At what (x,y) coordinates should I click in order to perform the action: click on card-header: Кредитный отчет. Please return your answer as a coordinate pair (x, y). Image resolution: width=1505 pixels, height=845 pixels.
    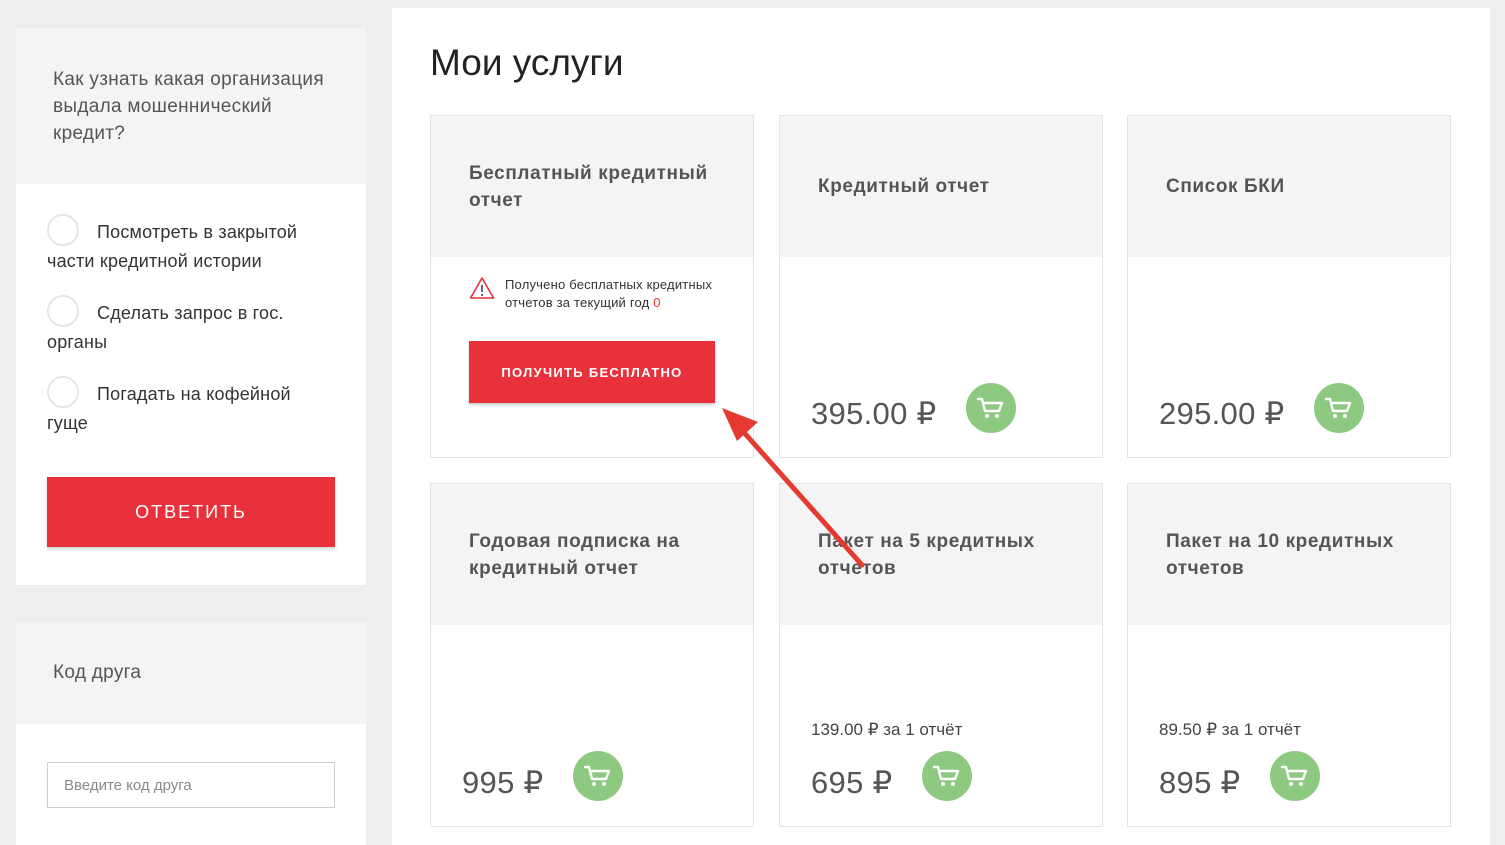
    Looking at the image, I should click on (941, 186).